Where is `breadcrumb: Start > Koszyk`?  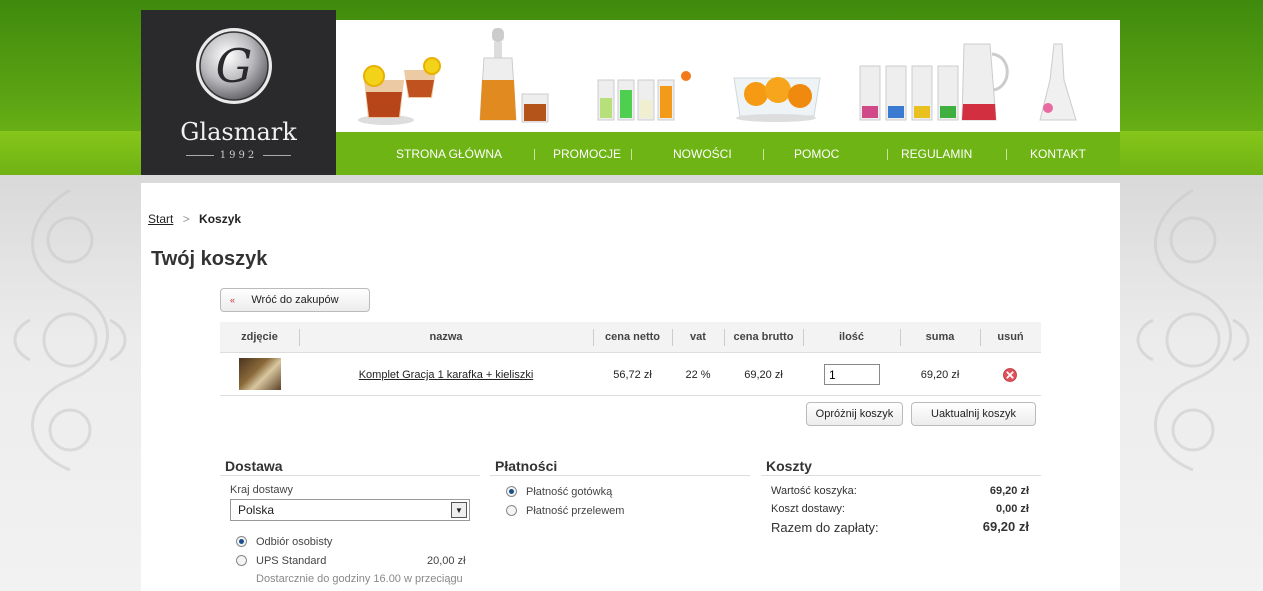 breadcrumb: Start > Koszyk is located at coordinates (194, 219).